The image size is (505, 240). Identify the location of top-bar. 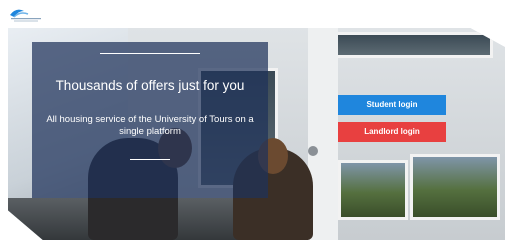
(252, 14).